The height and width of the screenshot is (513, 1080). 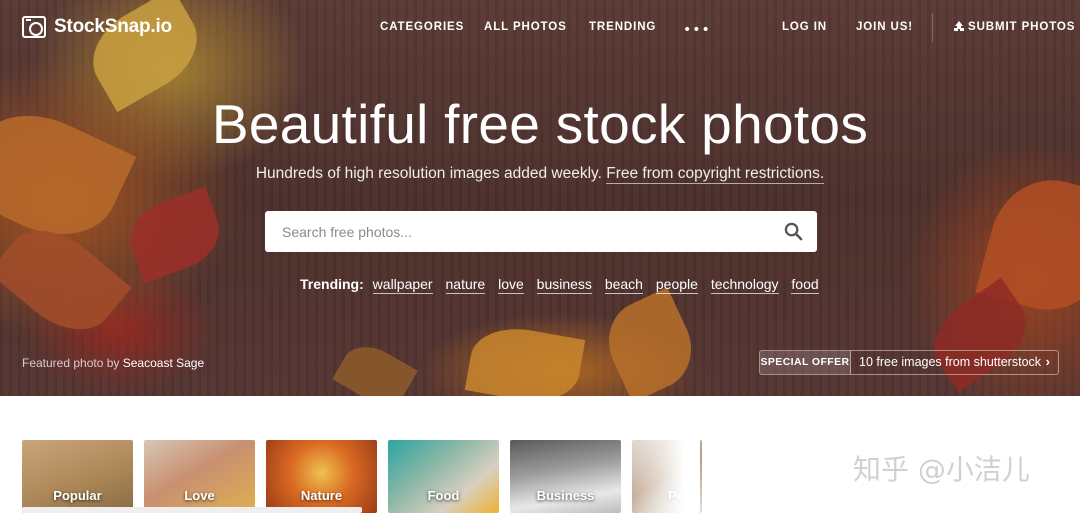 What do you see at coordinates (804, 27) in the screenshot?
I see `nav-login: LOG IN` at bounding box center [804, 27].